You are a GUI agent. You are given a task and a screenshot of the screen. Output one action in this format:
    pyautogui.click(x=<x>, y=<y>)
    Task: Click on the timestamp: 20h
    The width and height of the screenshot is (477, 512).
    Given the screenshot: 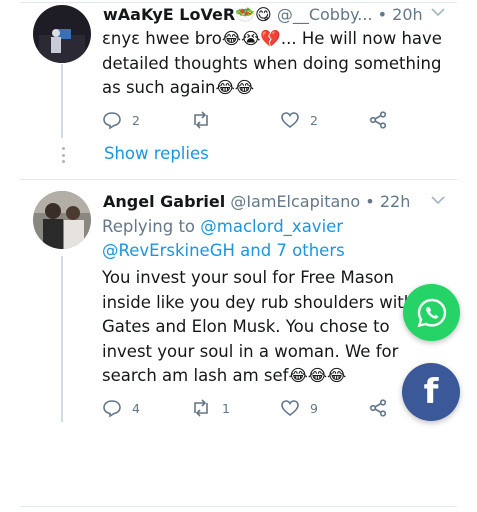 What is the action you would take?
    pyautogui.click(x=407, y=14)
    